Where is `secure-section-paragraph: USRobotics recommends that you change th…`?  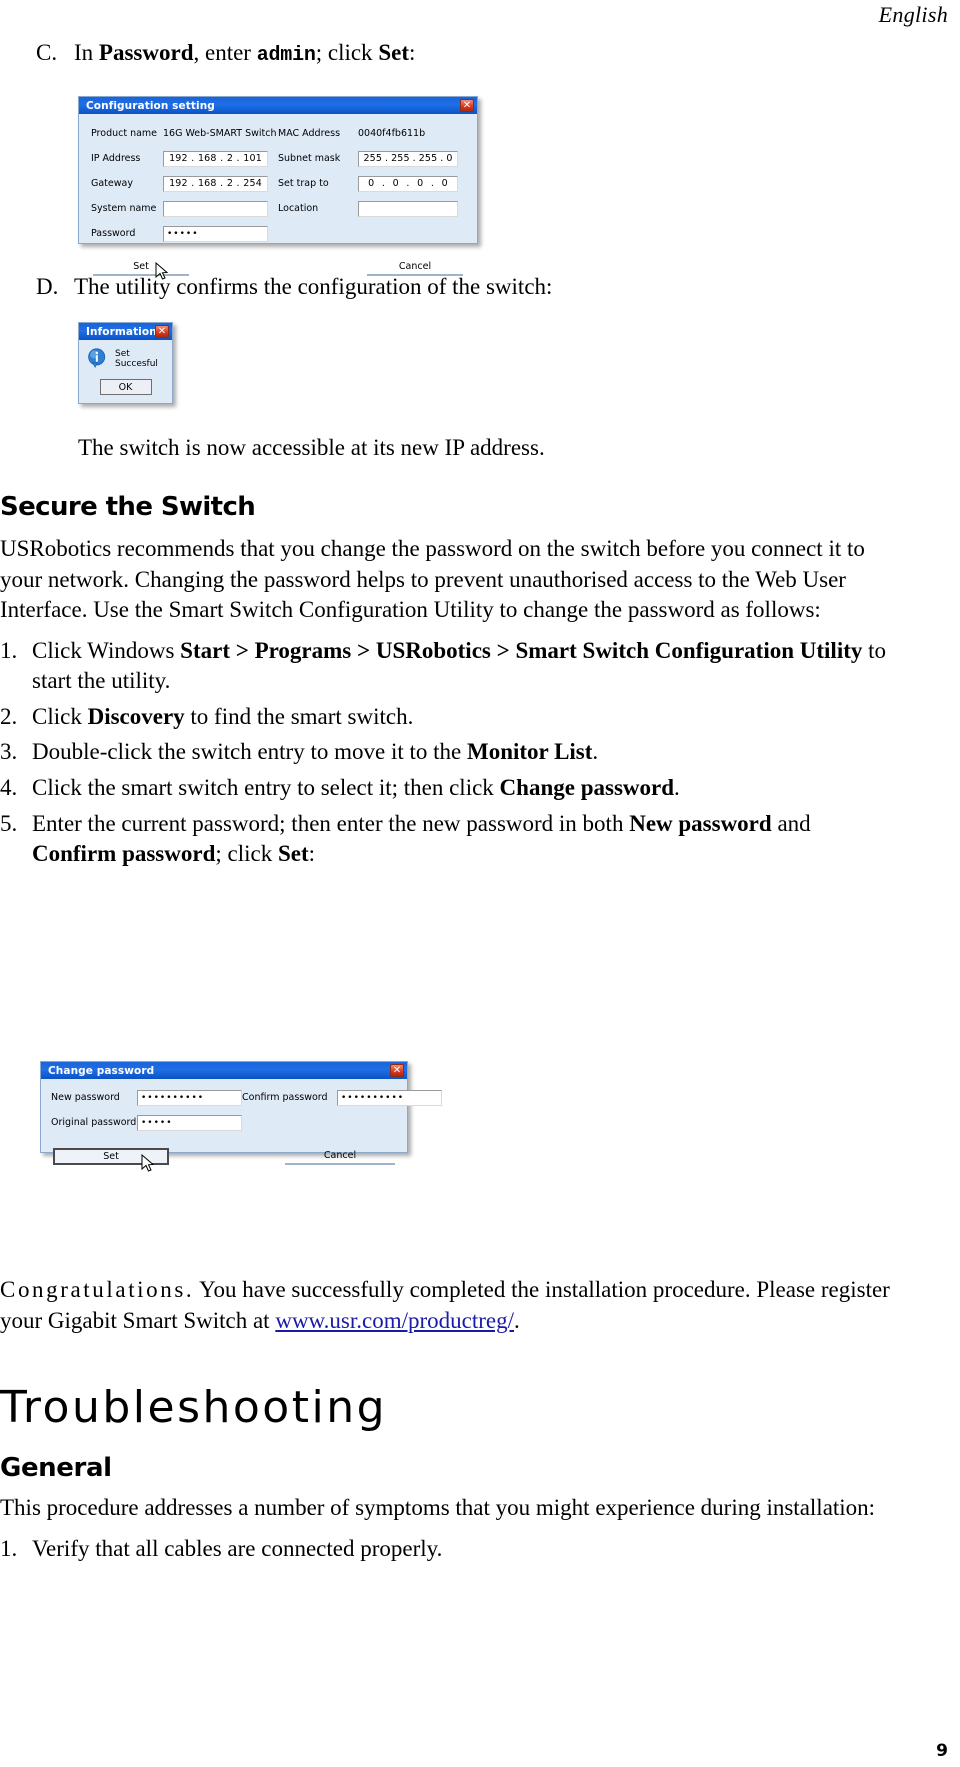 secure-section-paragraph: USRobotics recommends that you change th… is located at coordinates (432, 579).